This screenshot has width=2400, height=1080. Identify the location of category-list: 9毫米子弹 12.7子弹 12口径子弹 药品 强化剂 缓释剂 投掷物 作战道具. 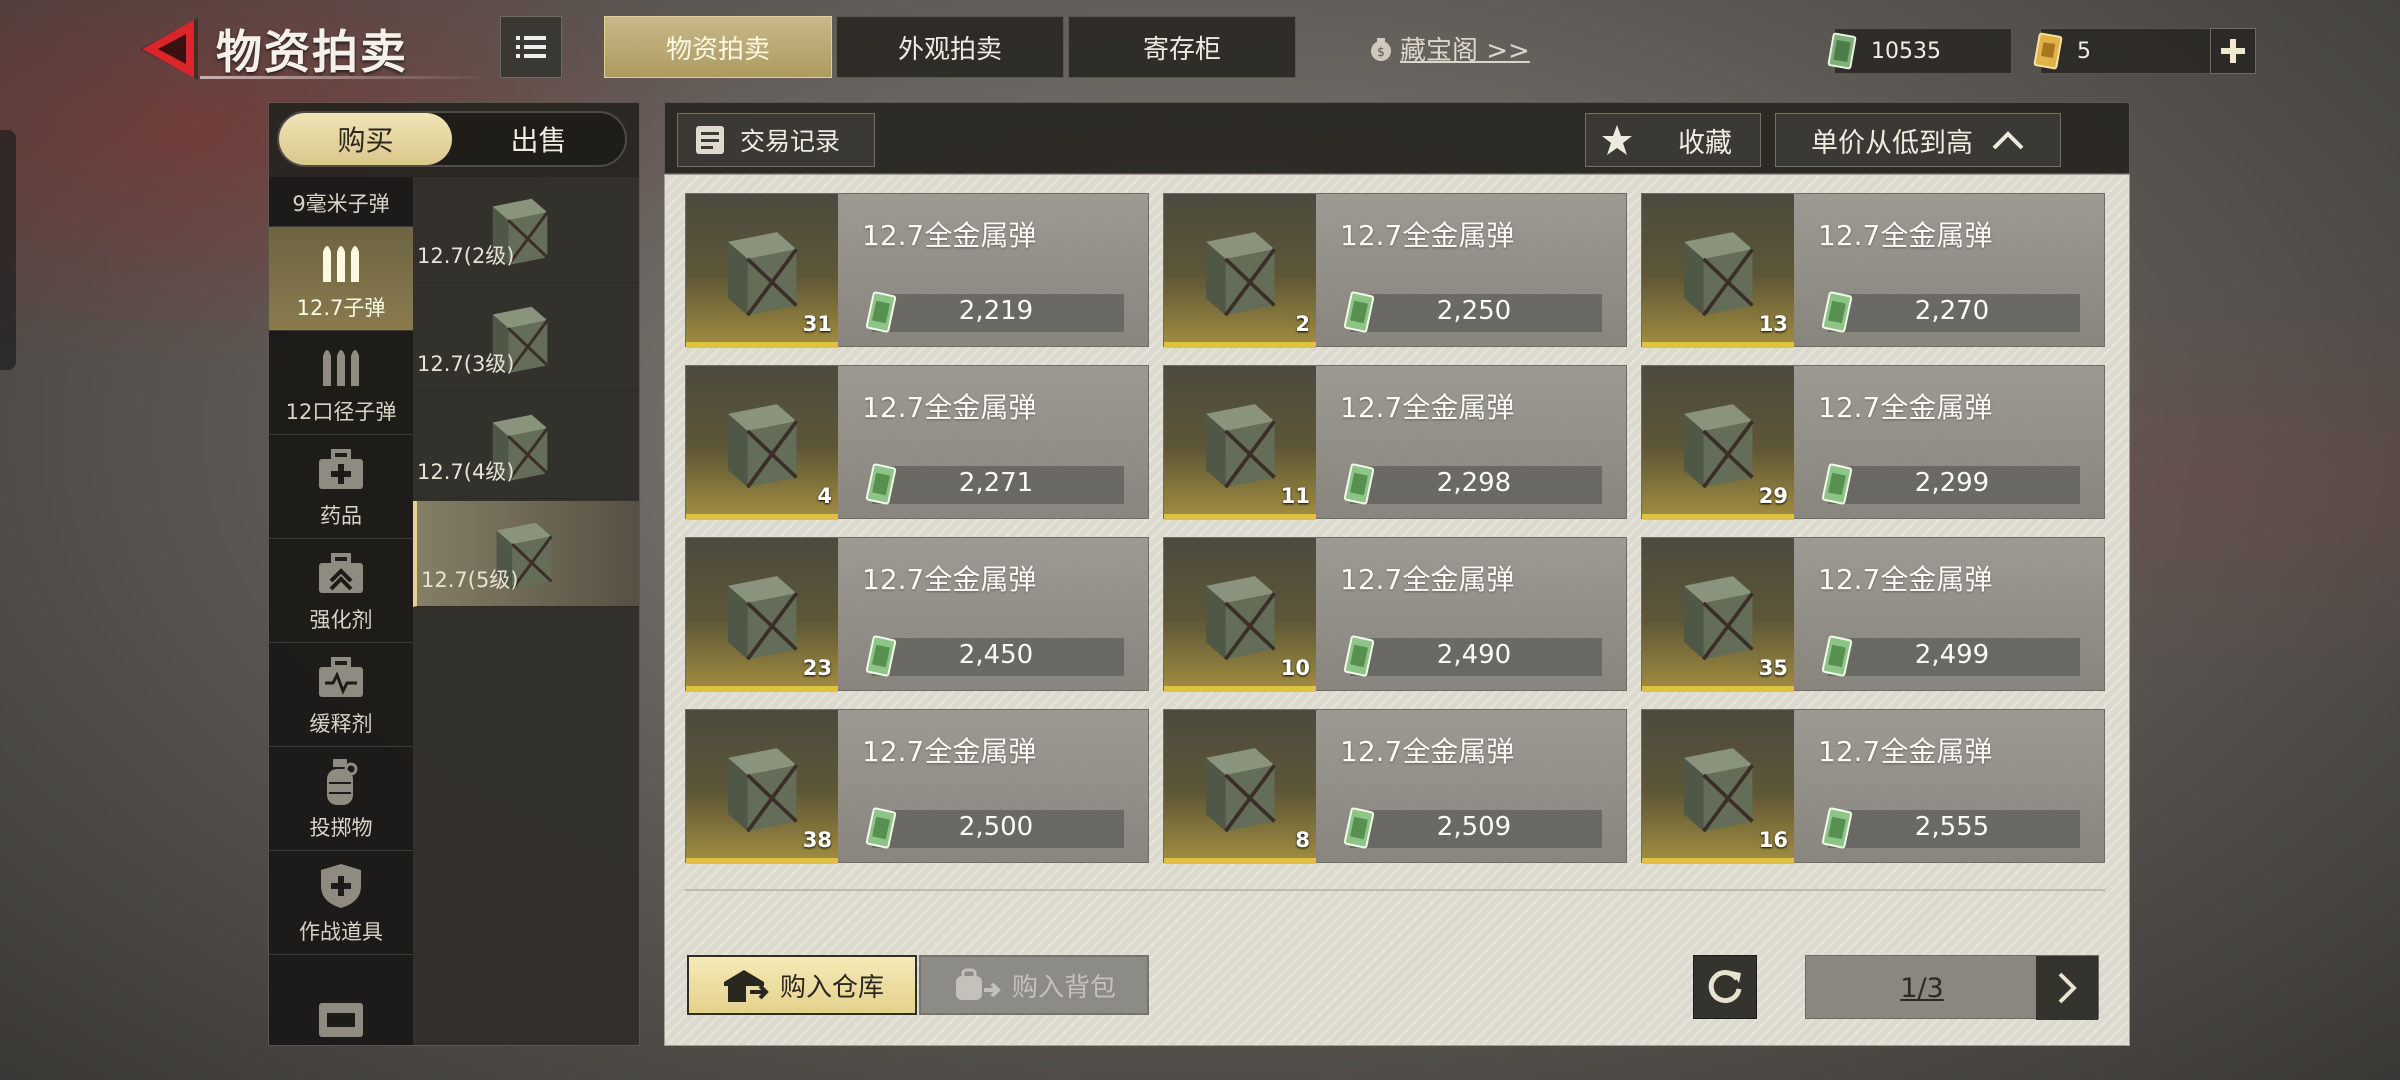
(341, 611).